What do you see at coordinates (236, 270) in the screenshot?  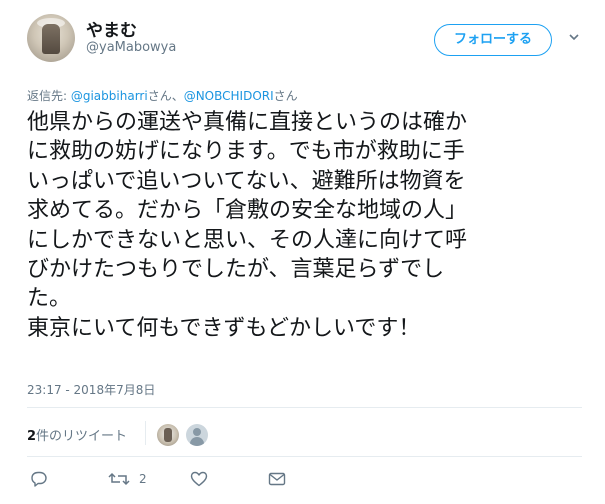 I see `tweet-text-line: びかけたつもりでしたが、言葉足らずでし` at bounding box center [236, 270].